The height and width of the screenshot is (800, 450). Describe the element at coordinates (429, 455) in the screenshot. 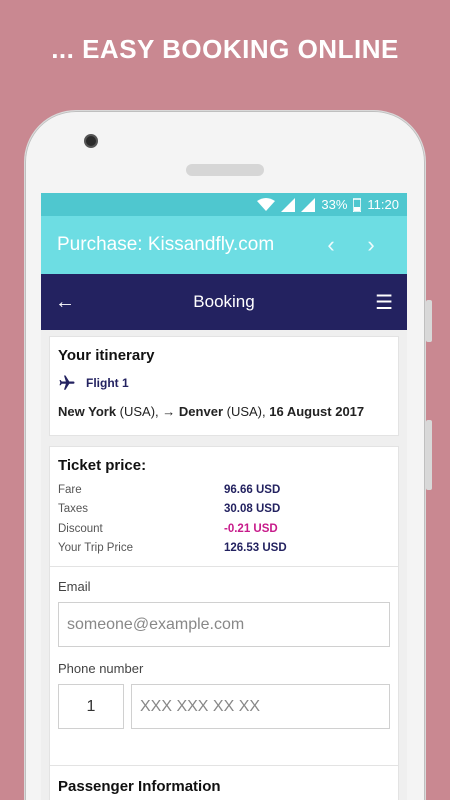

I see `phone-power-button` at that location.